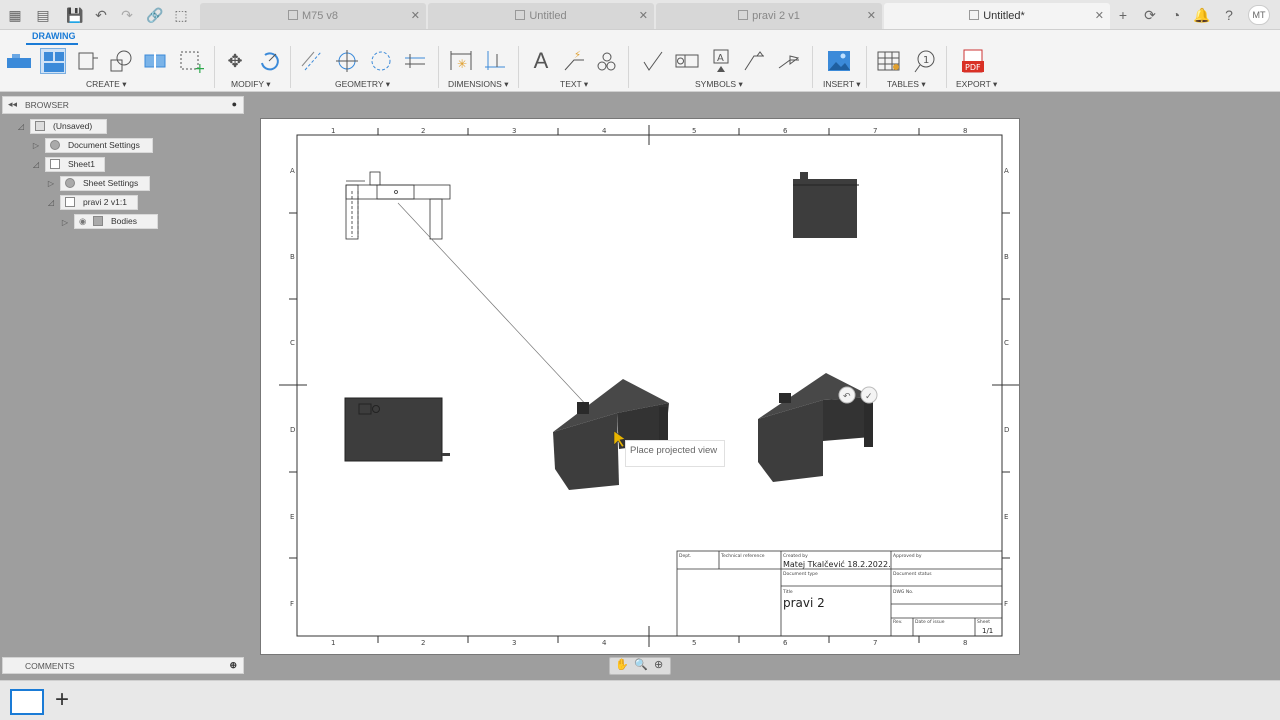 Image resolution: width=1280 pixels, height=720 pixels. Describe the element at coordinates (721, 61) in the screenshot. I see `datum-identifier-icon: A` at that location.